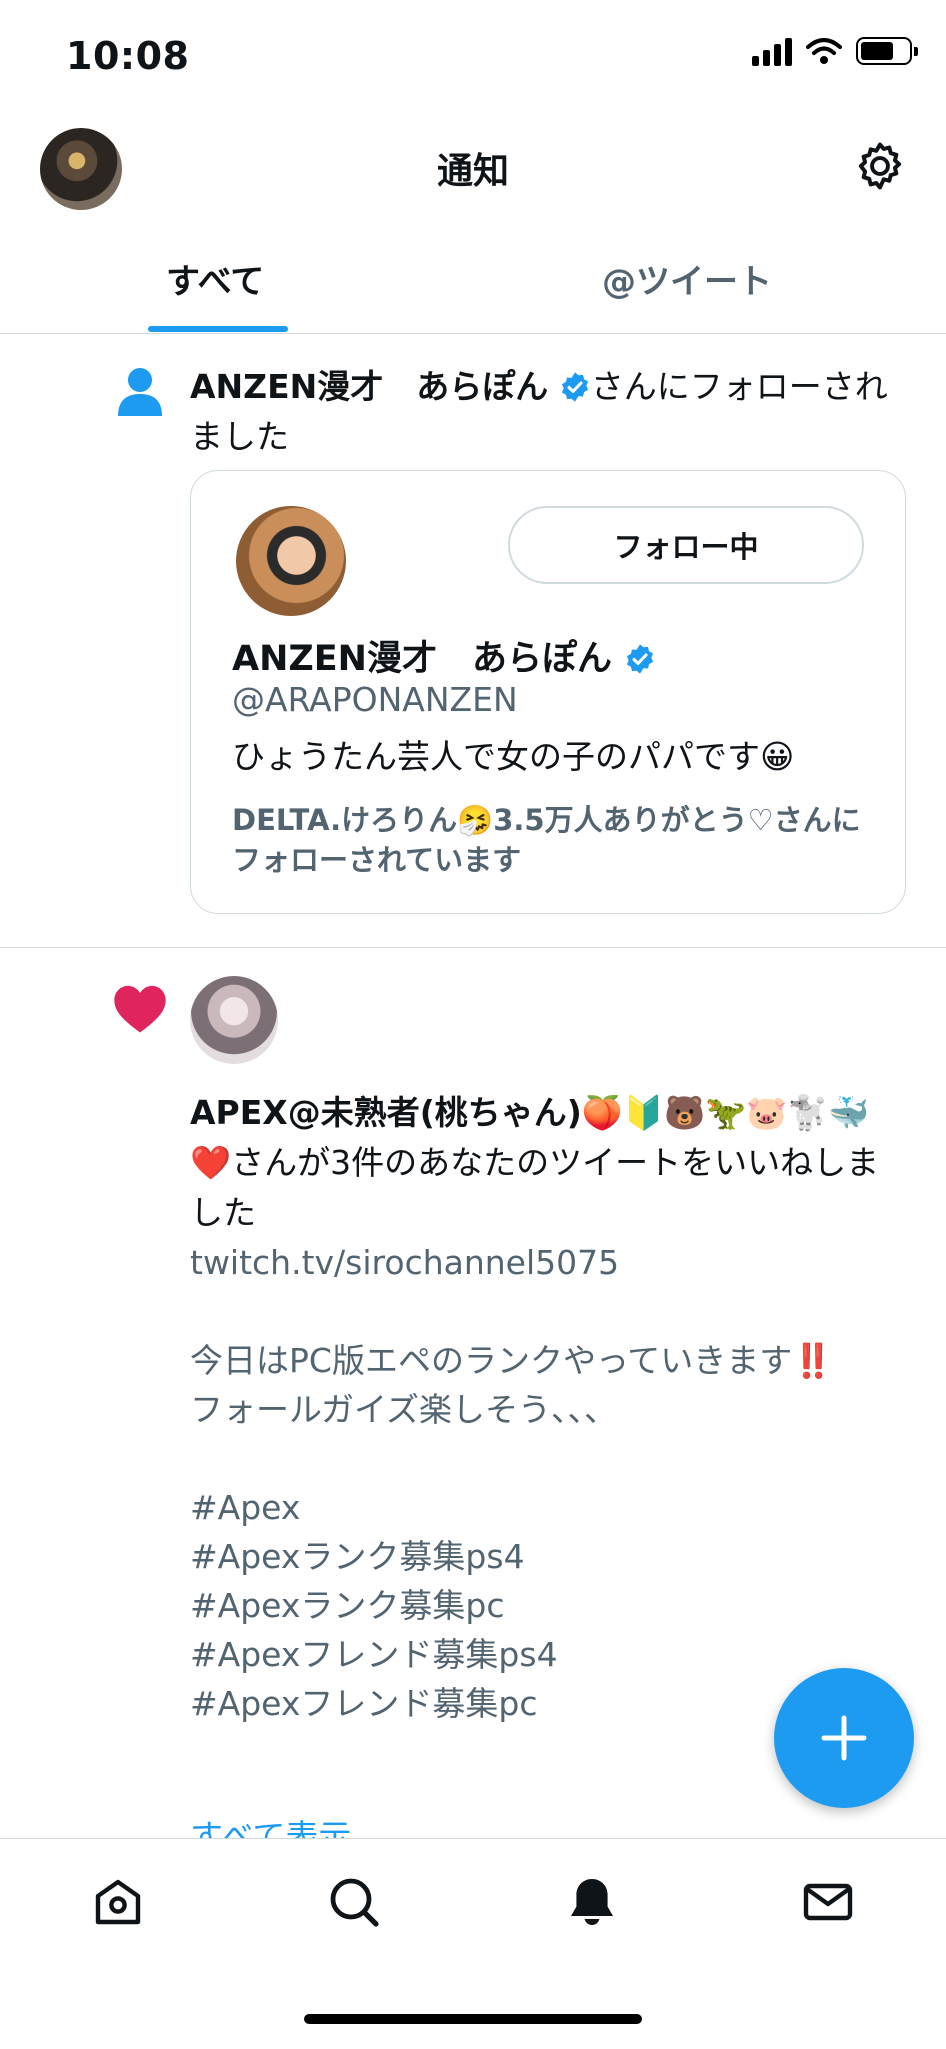  Describe the element at coordinates (128, 56) in the screenshot. I see `status-time: 10:08` at that location.